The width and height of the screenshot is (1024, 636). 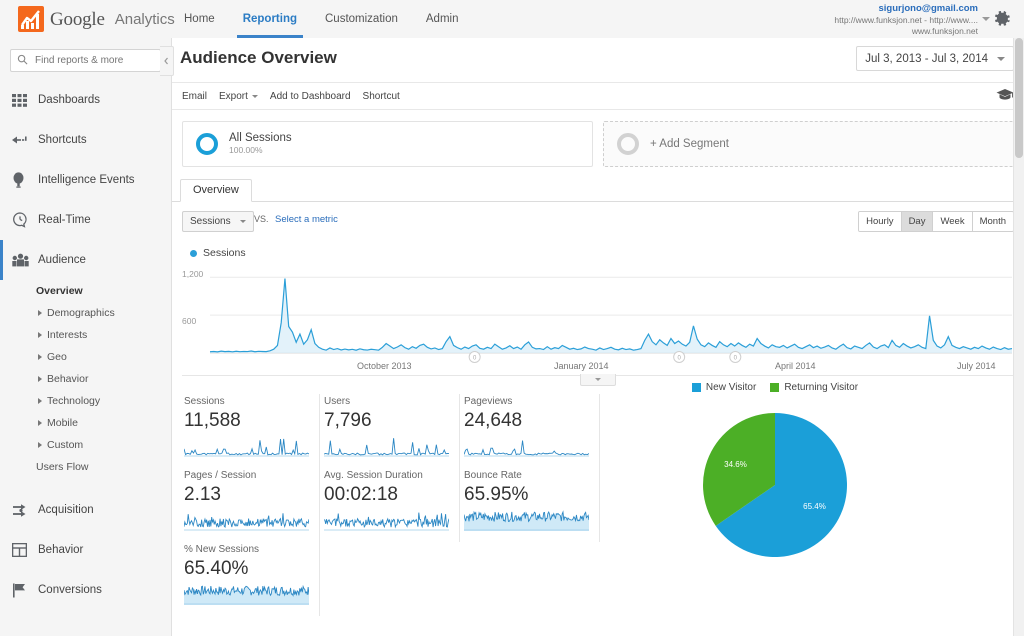 I want to click on chart-collapse-handle, so click(x=598, y=380).